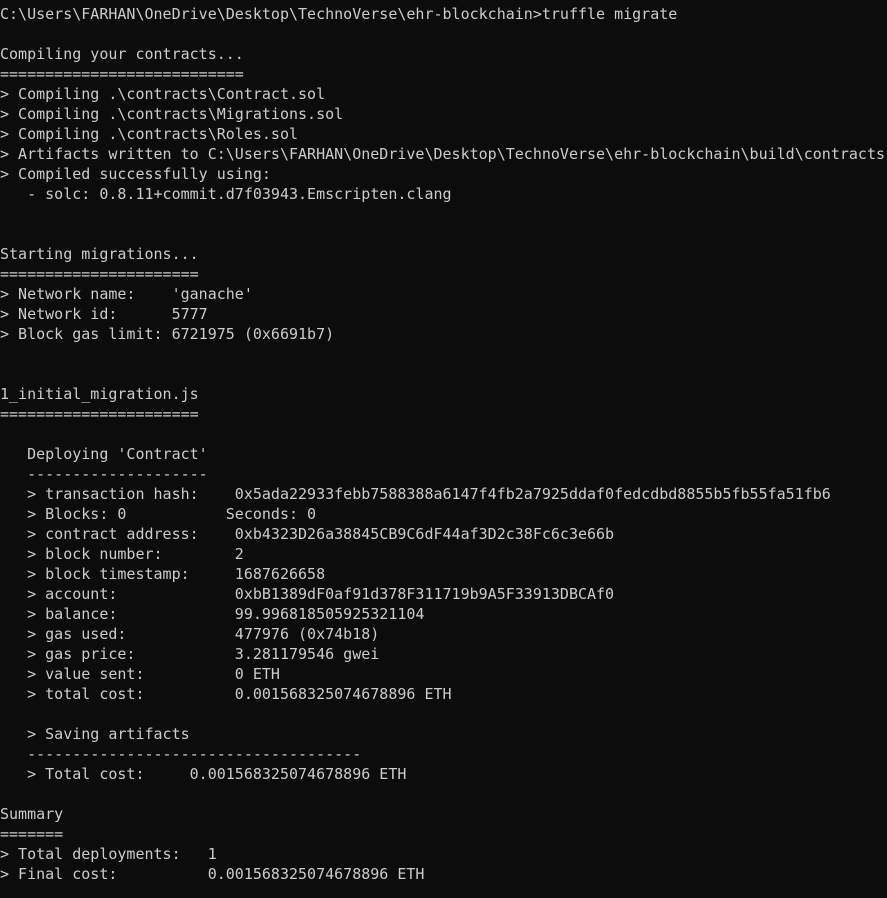 This screenshot has height=898, width=887. Describe the element at coordinates (203, 774) in the screenshot. I see `terminal-line: > Total cost: 0.001568325074678896 ETH` at that location.